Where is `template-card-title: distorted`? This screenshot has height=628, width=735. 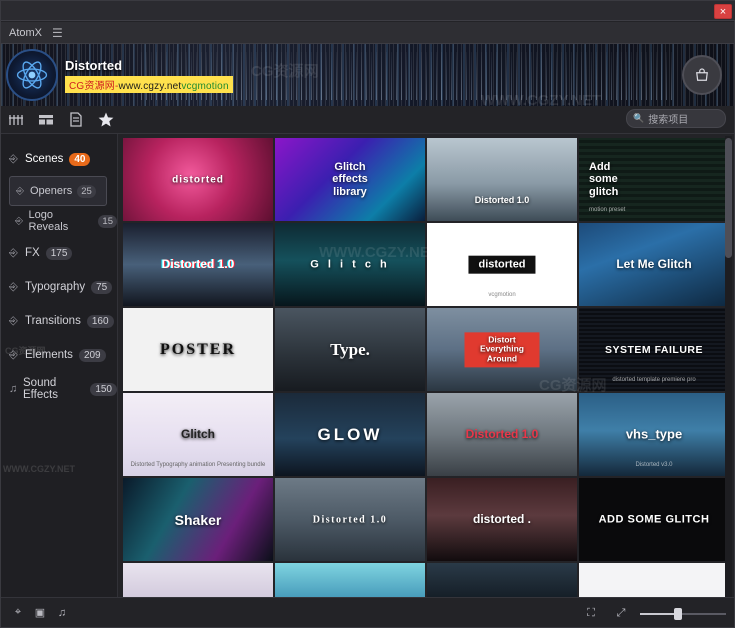 template-card-title: distorted is located at coordinates (198, 179).